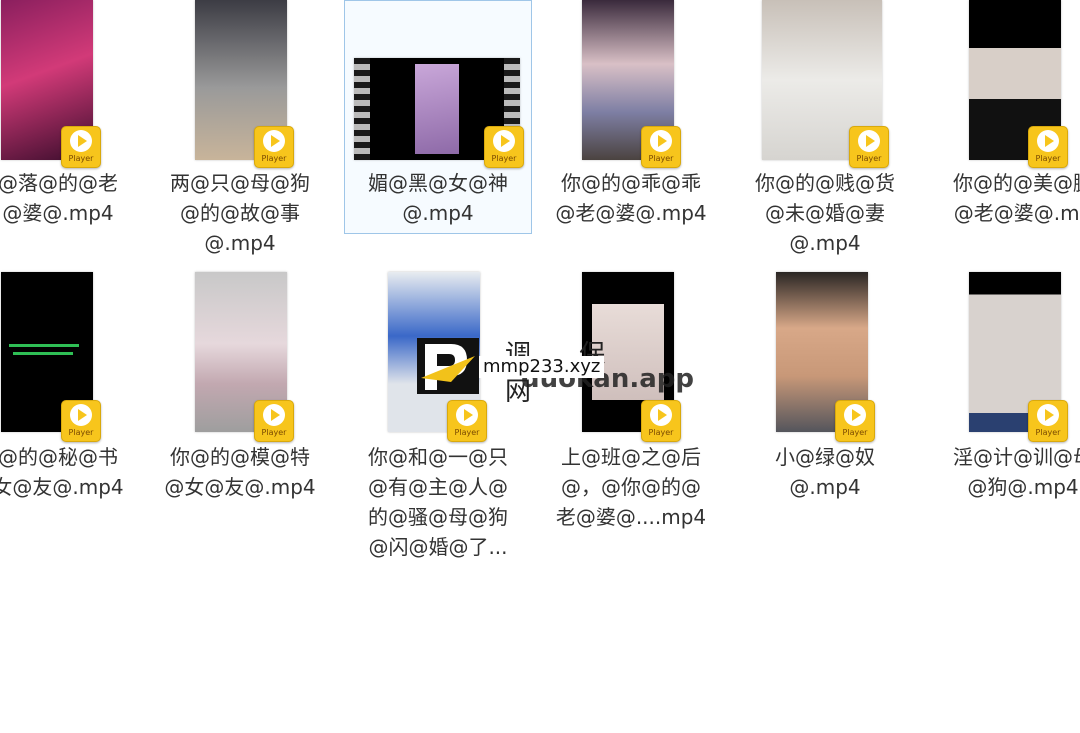 The image size is (1080, 733). I want to click on file-name: 你@的@美@腿 @老@婆@.mp, so click(1016, 198).